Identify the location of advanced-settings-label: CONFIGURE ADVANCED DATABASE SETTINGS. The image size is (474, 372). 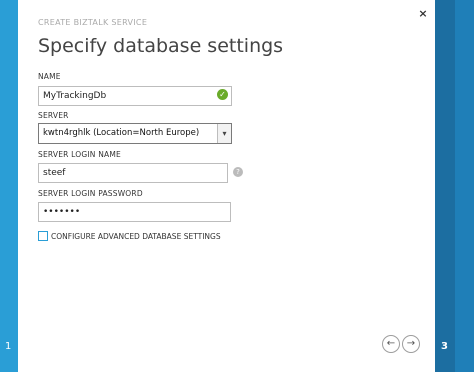
(136, 236).